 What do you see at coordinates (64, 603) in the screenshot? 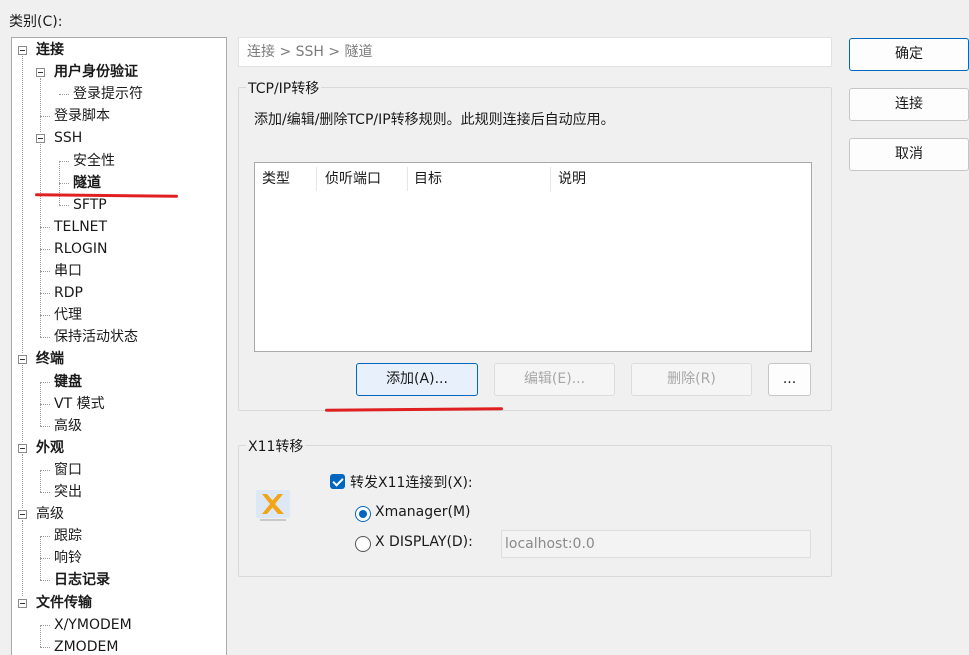
I see `tree-item: 文件传输` at bounding box center [64, 603].